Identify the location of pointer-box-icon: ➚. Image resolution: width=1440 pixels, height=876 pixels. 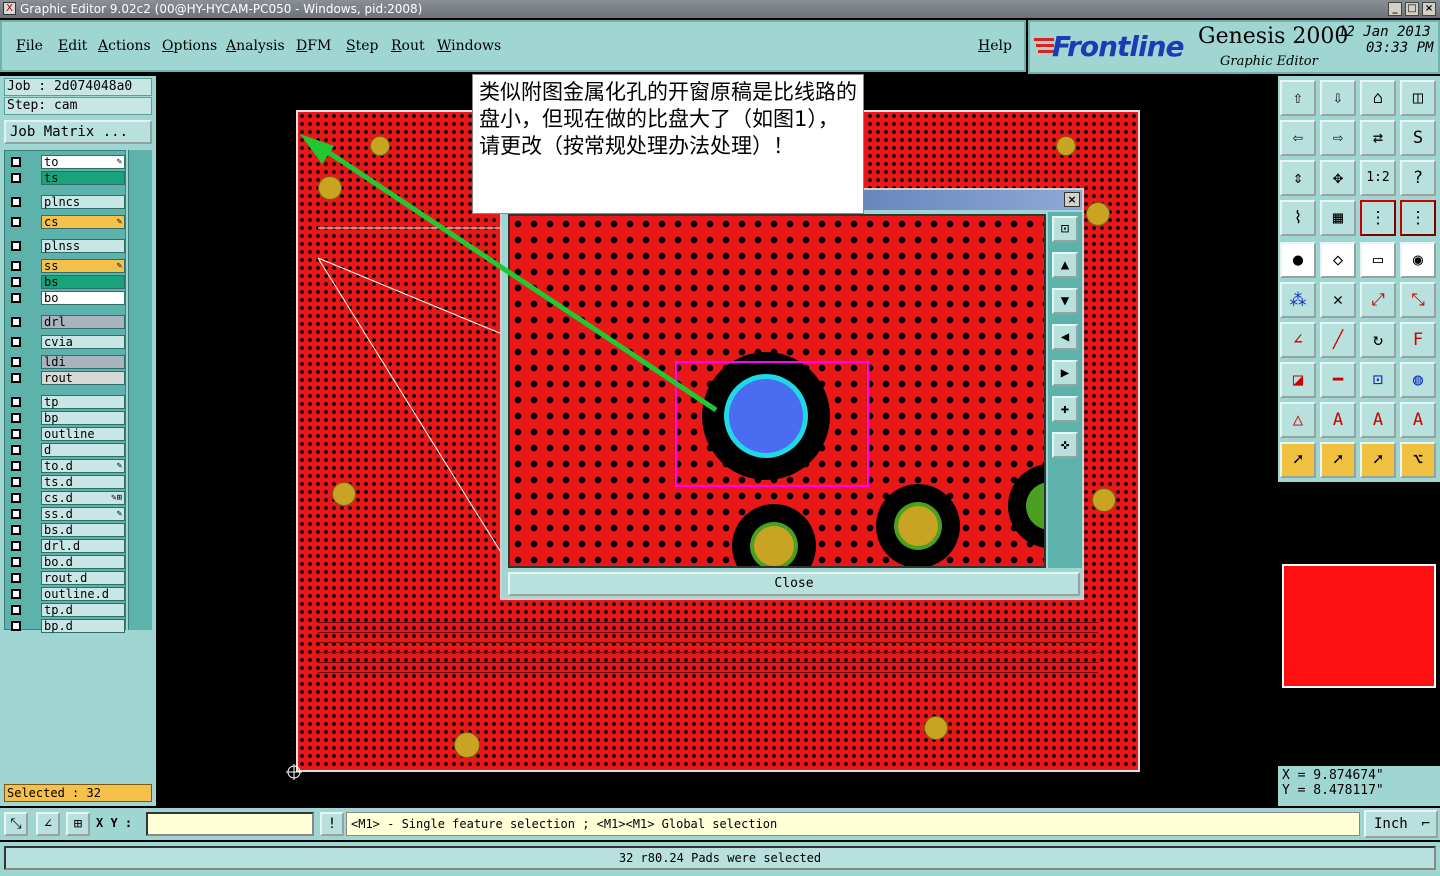
(1338, 460).